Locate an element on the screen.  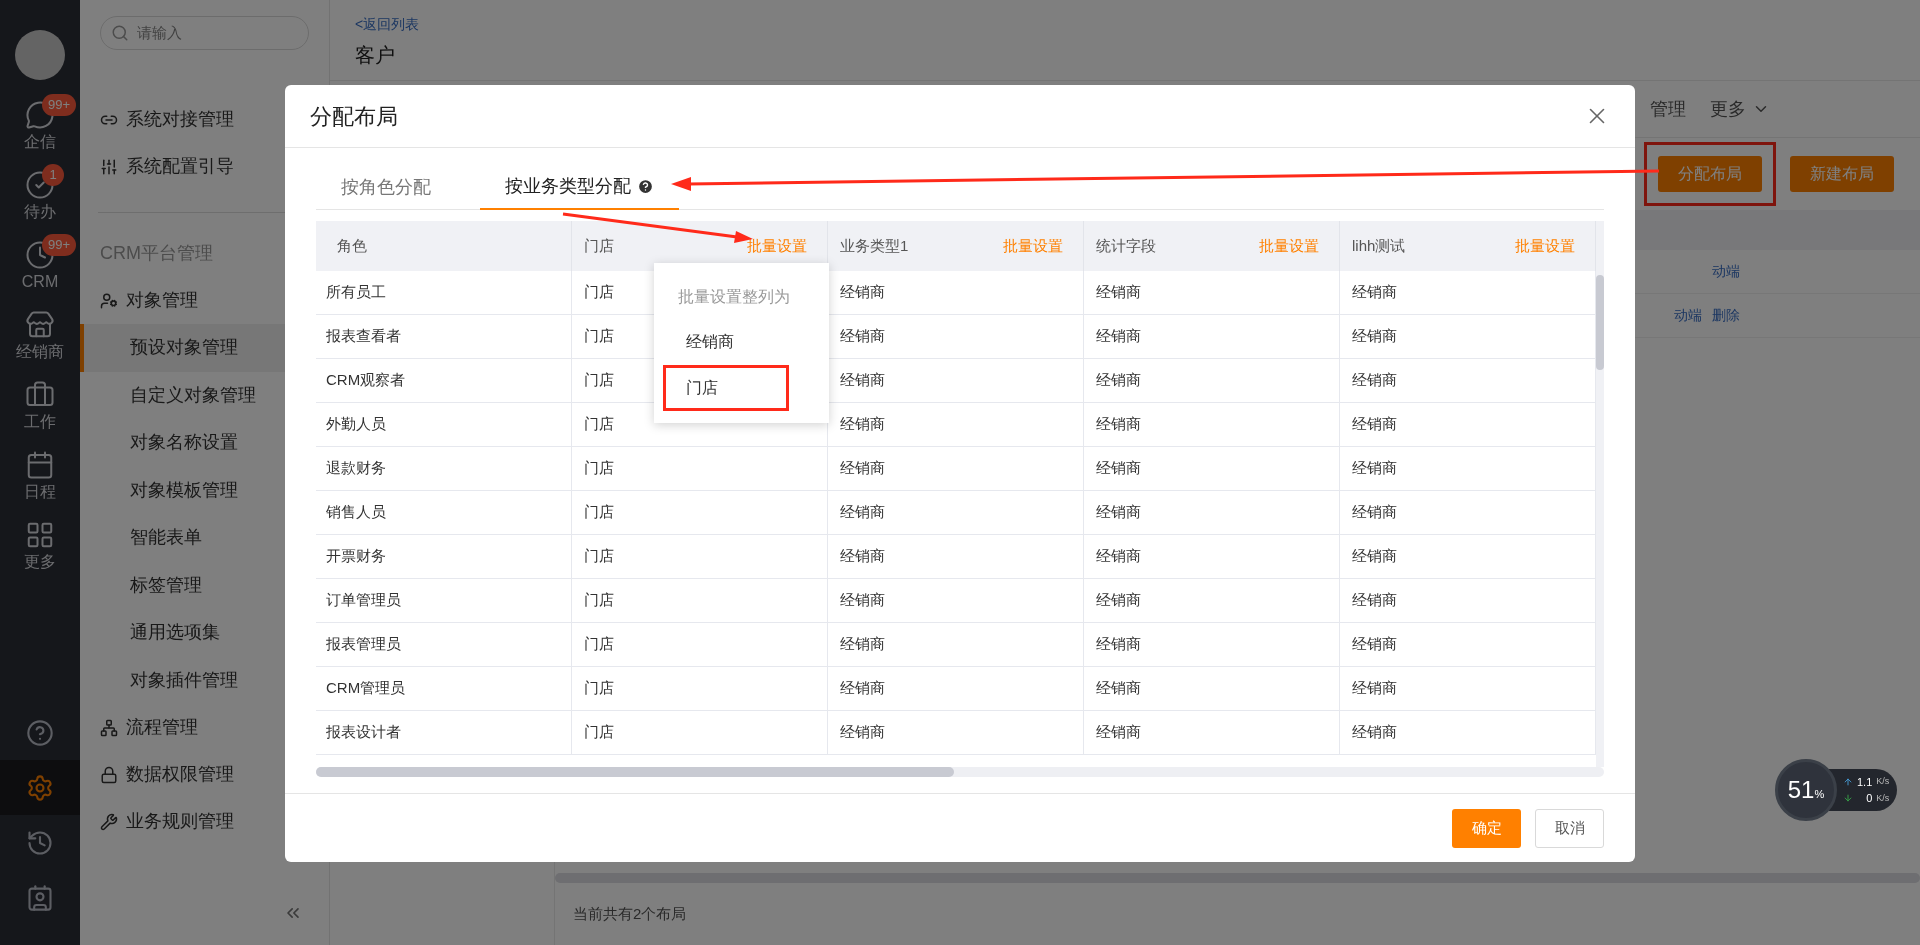
search-input: 请输入 is located at coordinates (212, 33).